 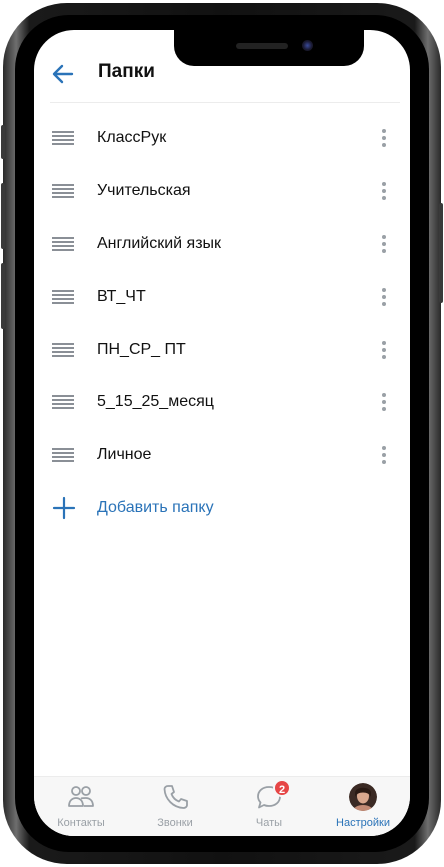 I want to click on page-title: Папки, so click(x=126, y=71).